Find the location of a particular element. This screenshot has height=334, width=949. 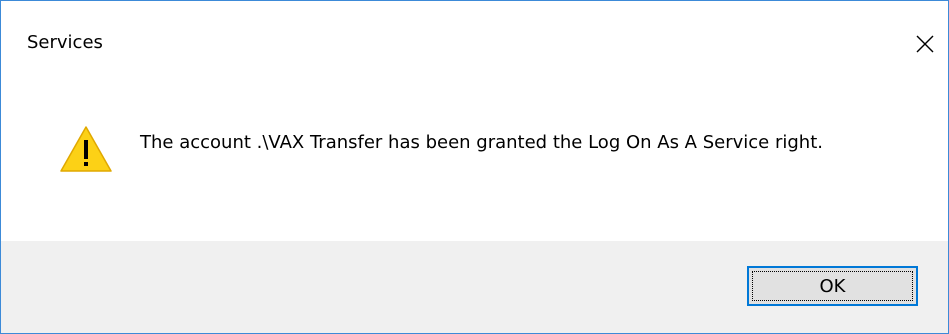

close-button is located at coordinates (925, 44).